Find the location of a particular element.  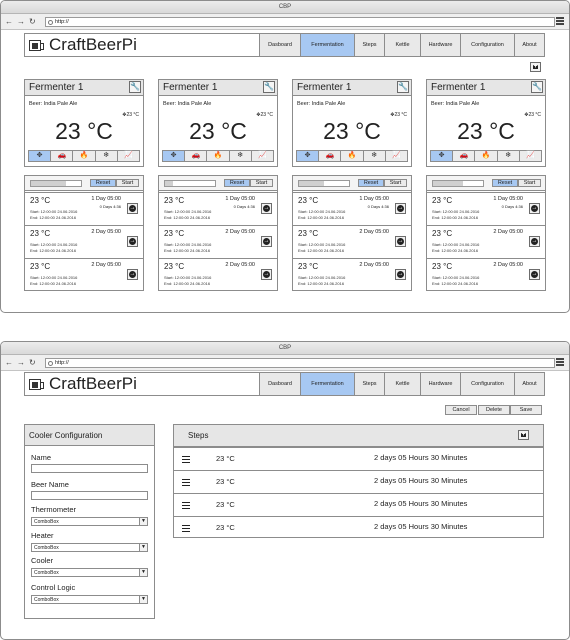

thermometer-select: ComboBox ▼ is located at coordinates (89, 521).